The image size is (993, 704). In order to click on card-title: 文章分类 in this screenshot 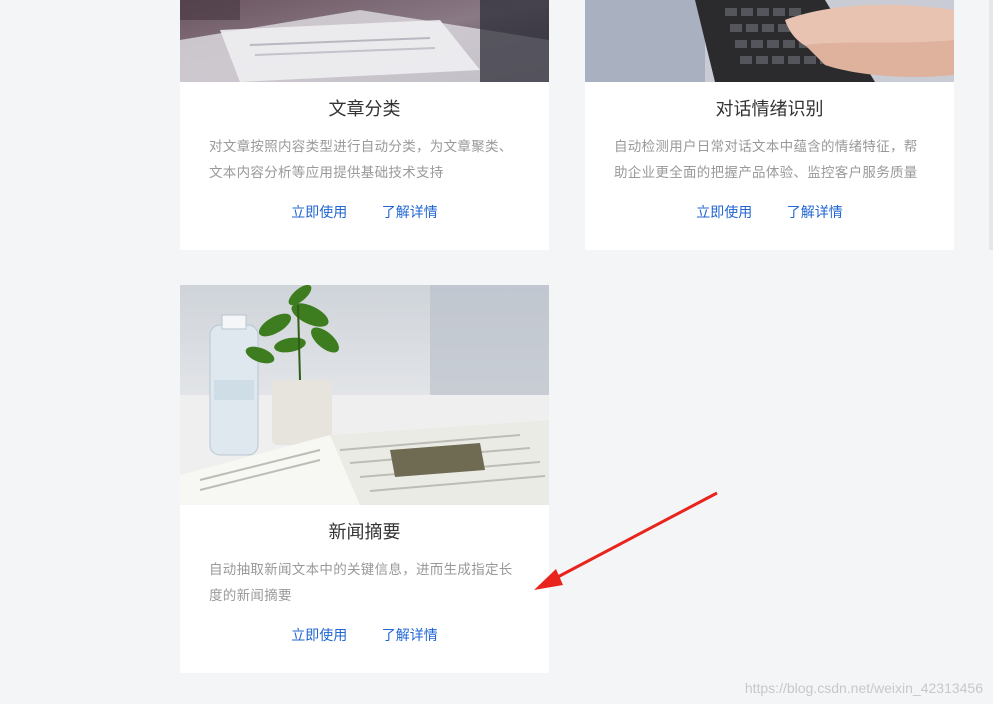, I will do `click(364, 109)`.